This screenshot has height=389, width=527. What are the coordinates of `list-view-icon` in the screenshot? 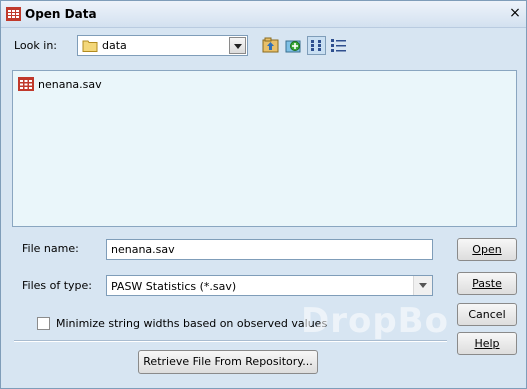 It's located at (316, 45).